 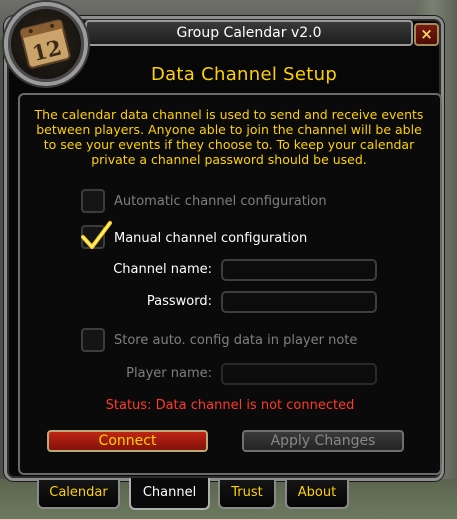 I want to click on checkmark-icon, so click(x=96, y=235).